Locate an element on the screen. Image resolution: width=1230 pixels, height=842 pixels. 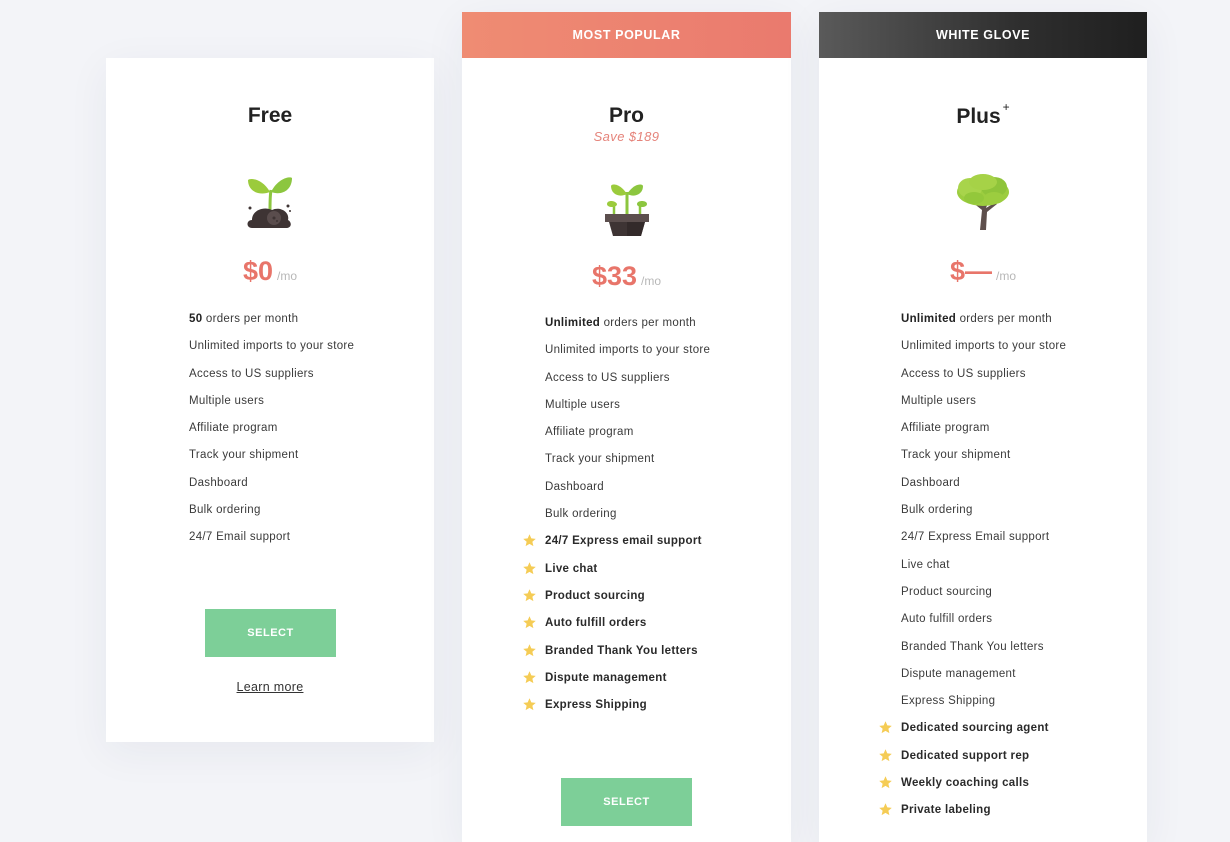
plan-price: $— /mo is located at coordinates (983, 271).